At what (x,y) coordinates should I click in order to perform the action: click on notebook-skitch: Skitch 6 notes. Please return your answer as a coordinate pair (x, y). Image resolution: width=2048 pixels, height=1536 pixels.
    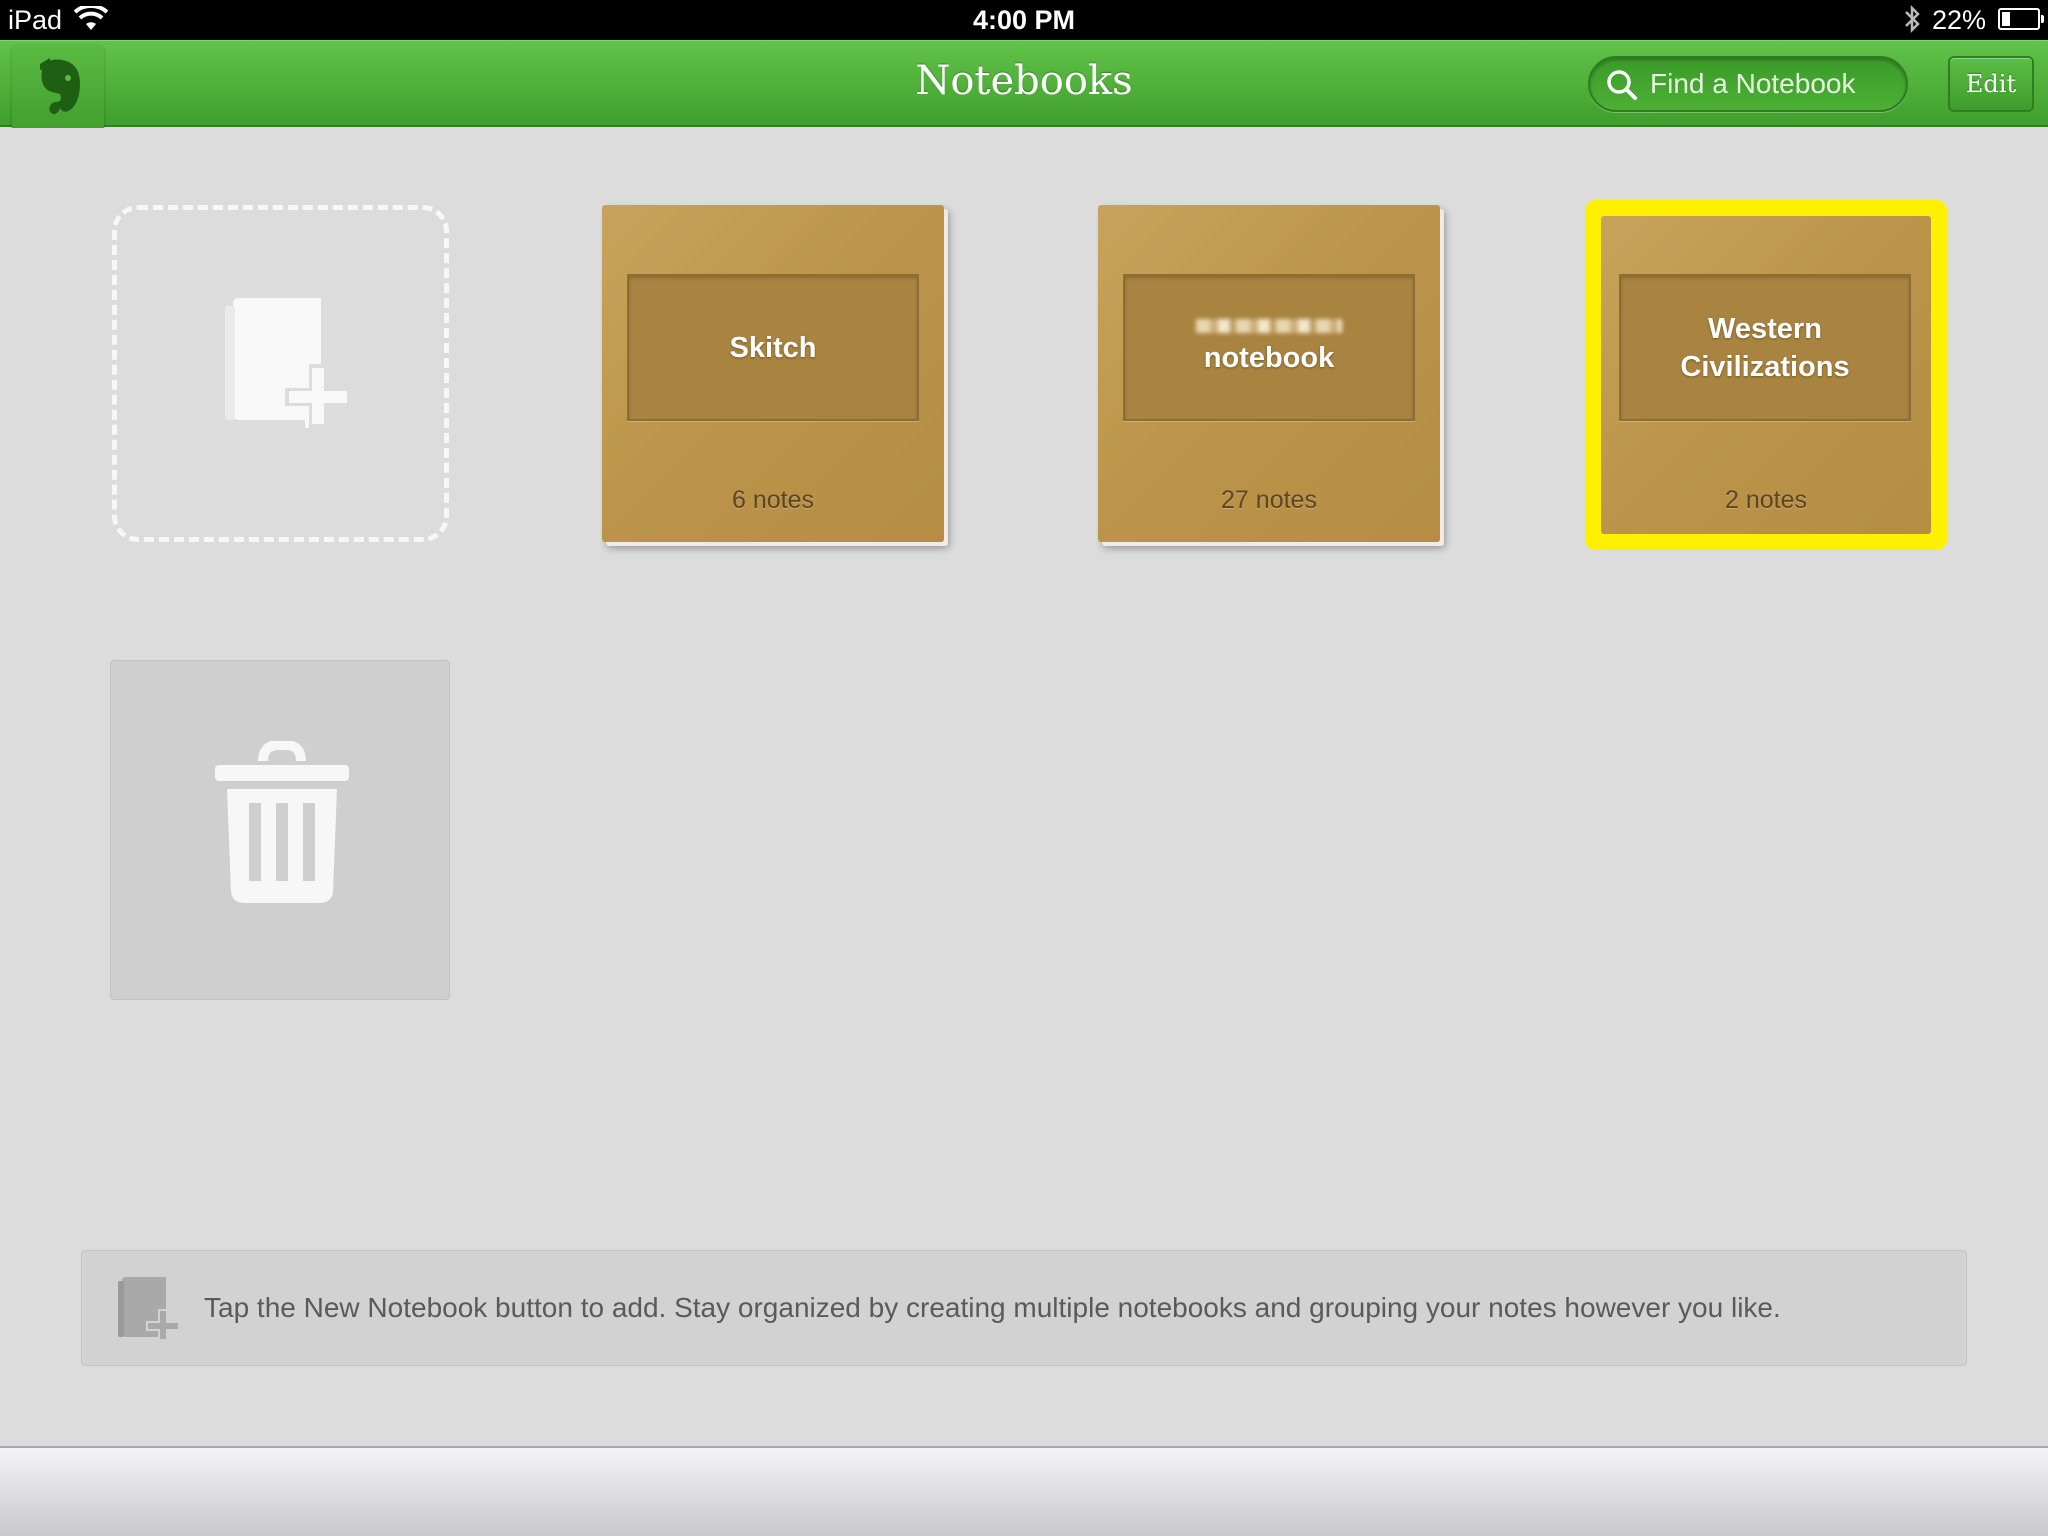
    Looking at the image, I should click on (773, 373).